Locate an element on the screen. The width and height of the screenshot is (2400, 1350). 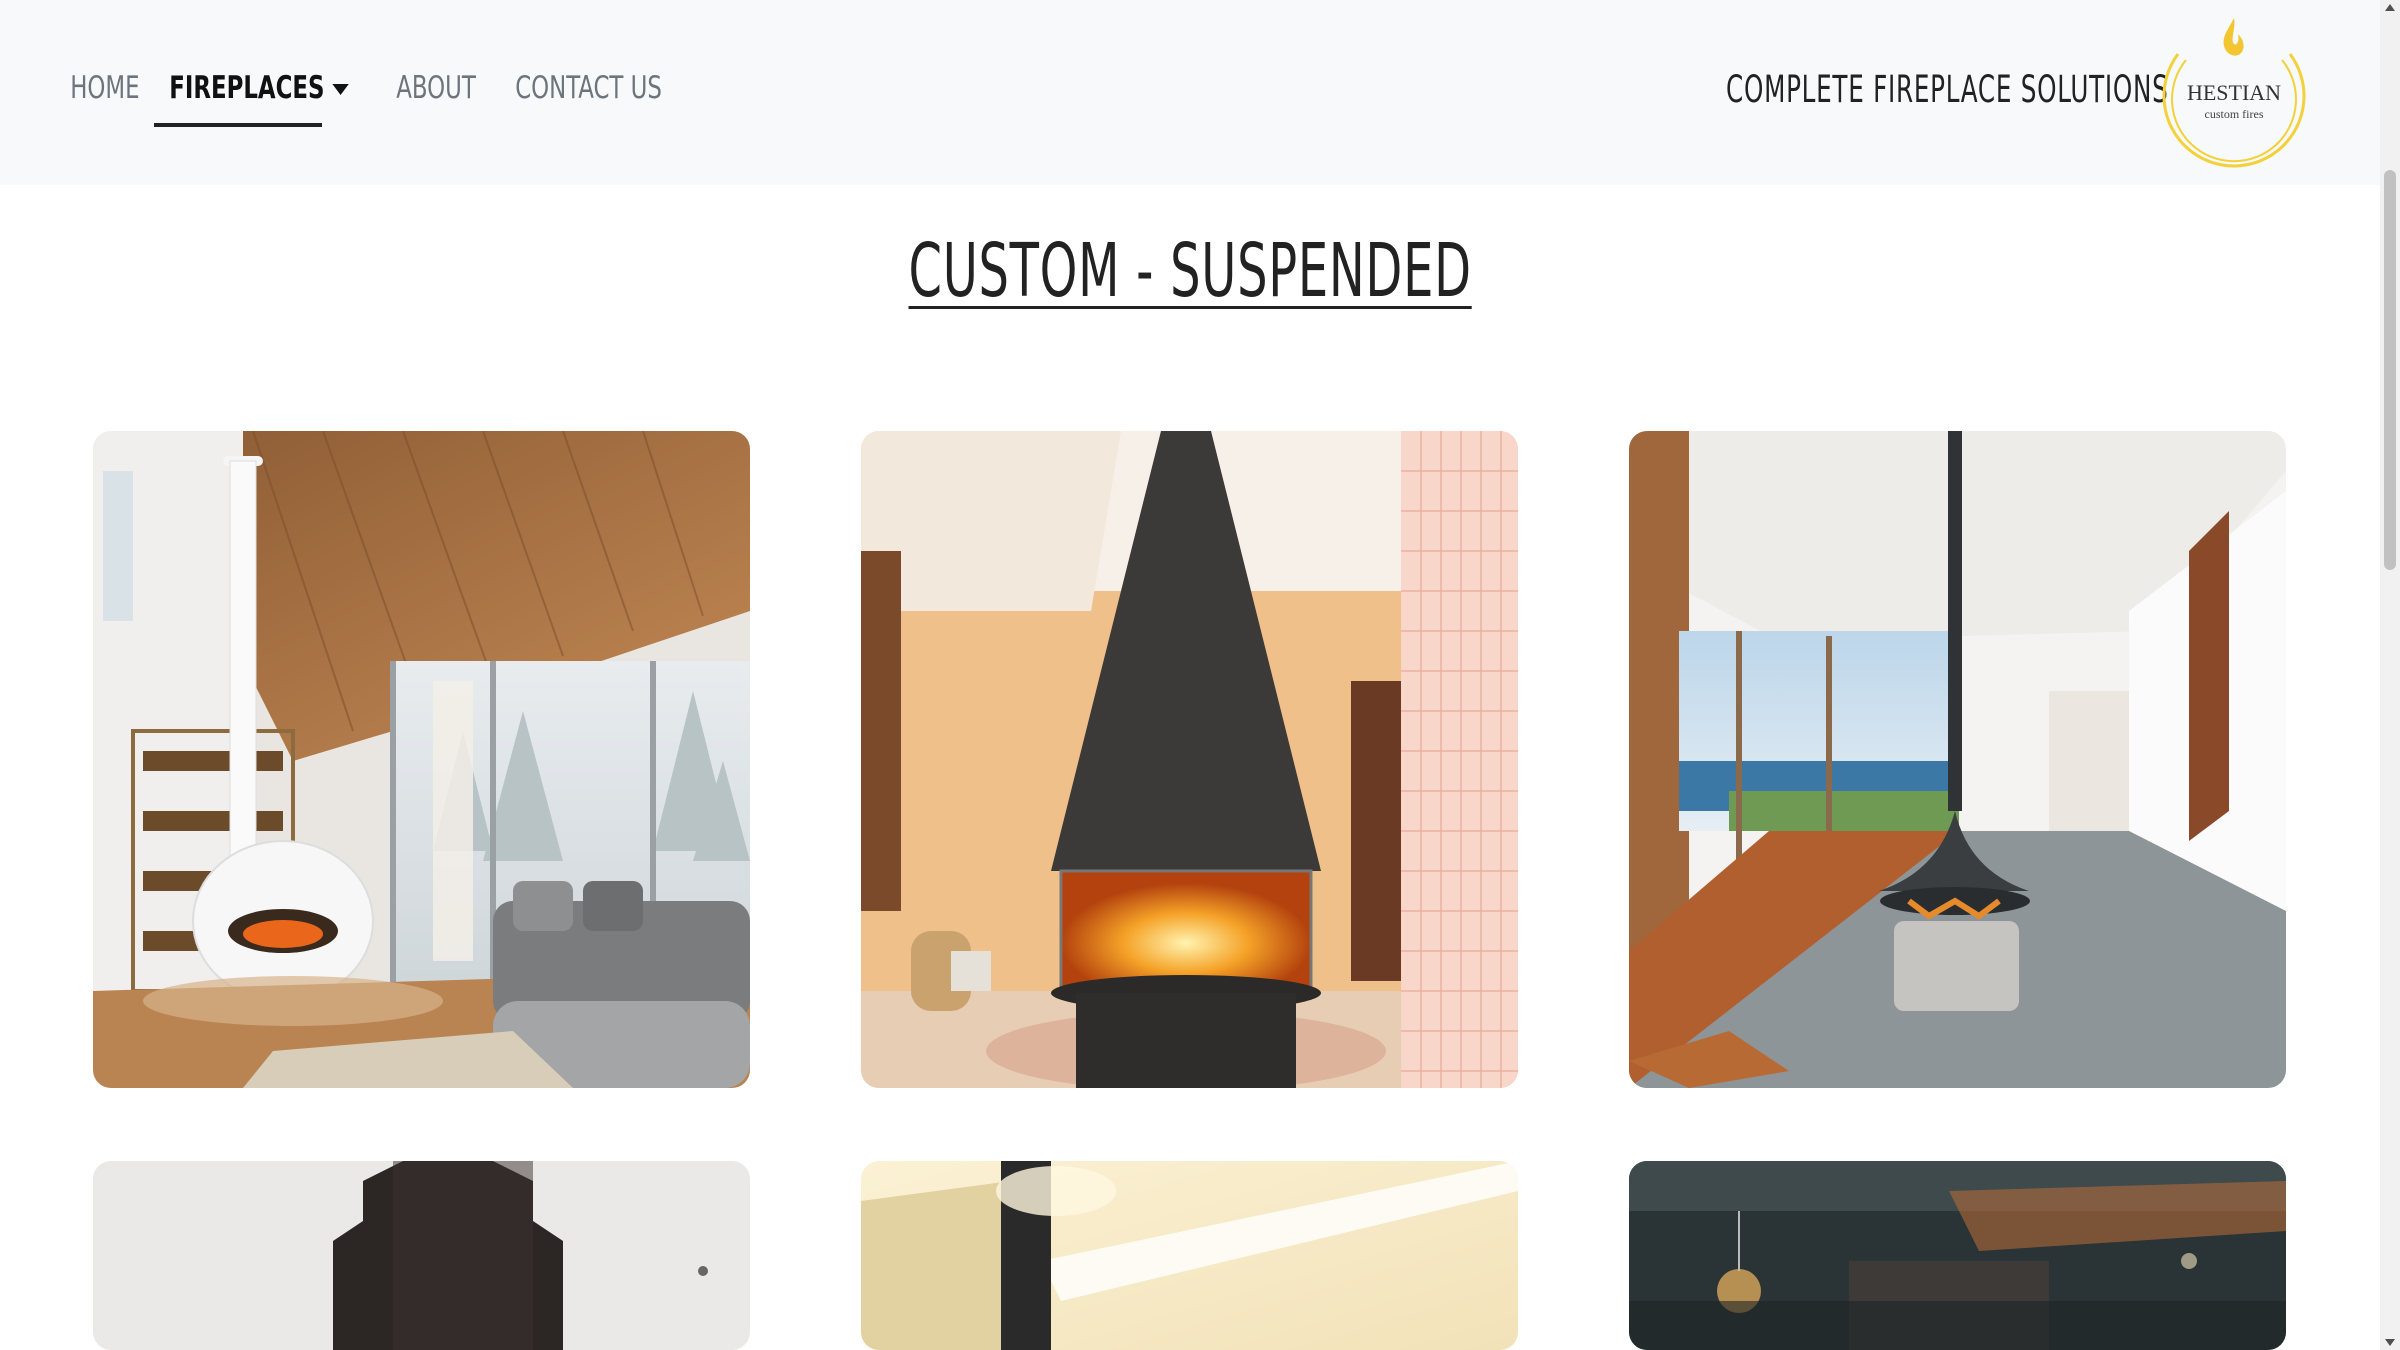
brand-logo: HESTIAN custom fires is located at coordinates (2234, 94).